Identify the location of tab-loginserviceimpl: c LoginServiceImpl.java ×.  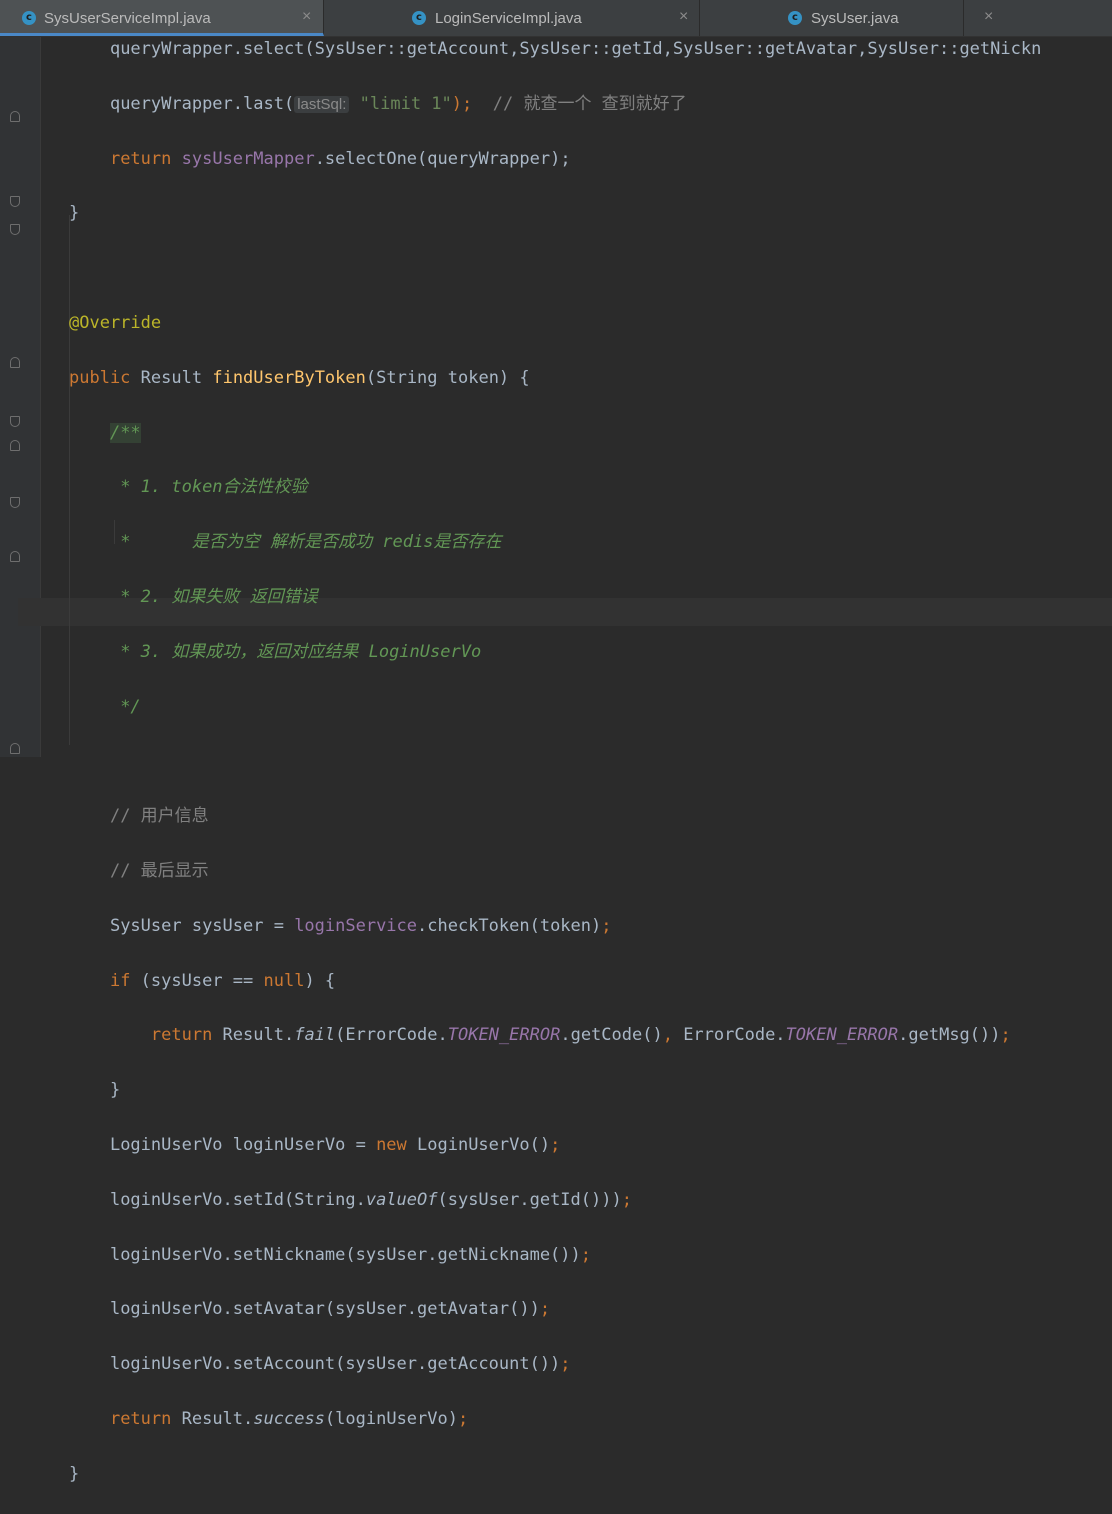
(512, 18).